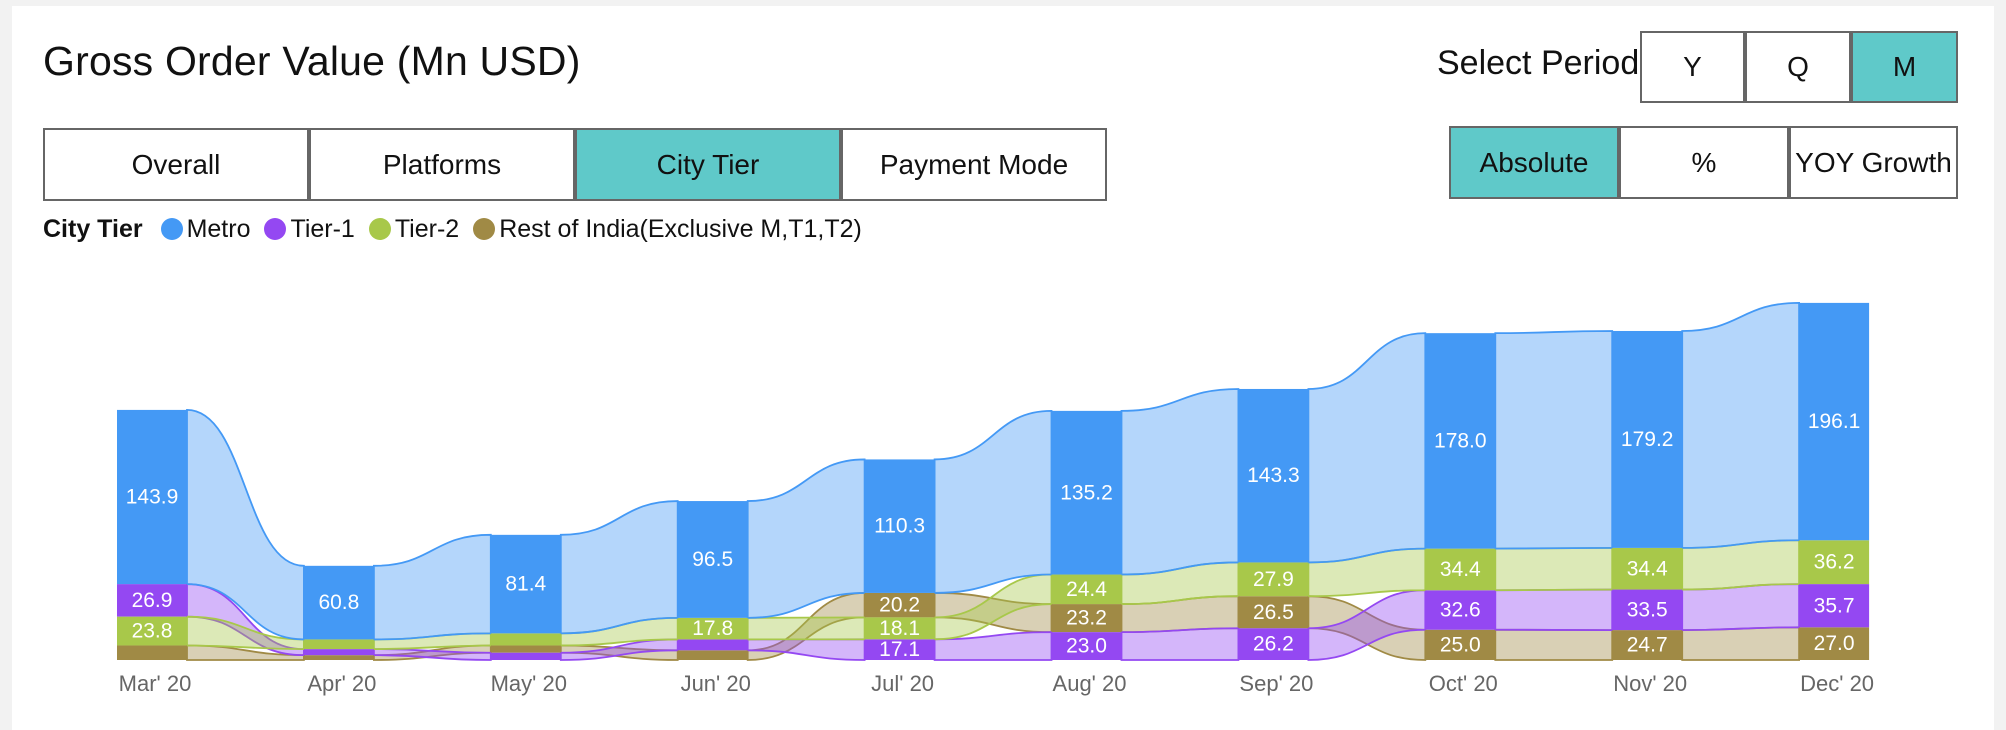 This screenshot has height=730, width=2006. I want to click on data-label-tier-2: 24.4, so click(1086, 589).